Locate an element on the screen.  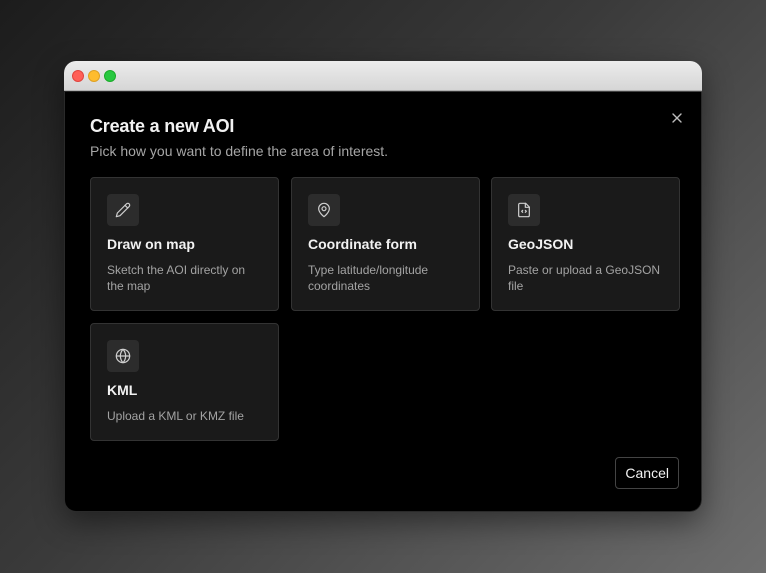
option-description: Paste or upload a GeoJSON file is located at coordinates (584, 278).